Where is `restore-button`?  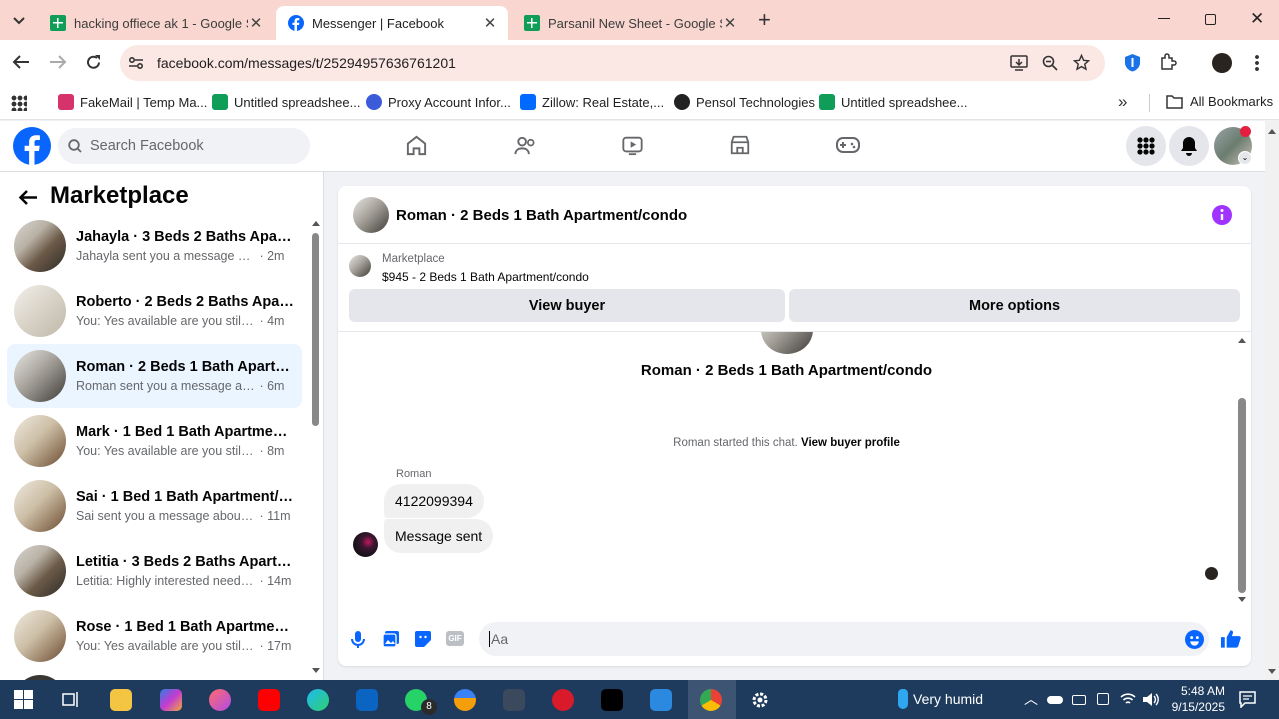
restore-button is located at coordinates (1210, 19).